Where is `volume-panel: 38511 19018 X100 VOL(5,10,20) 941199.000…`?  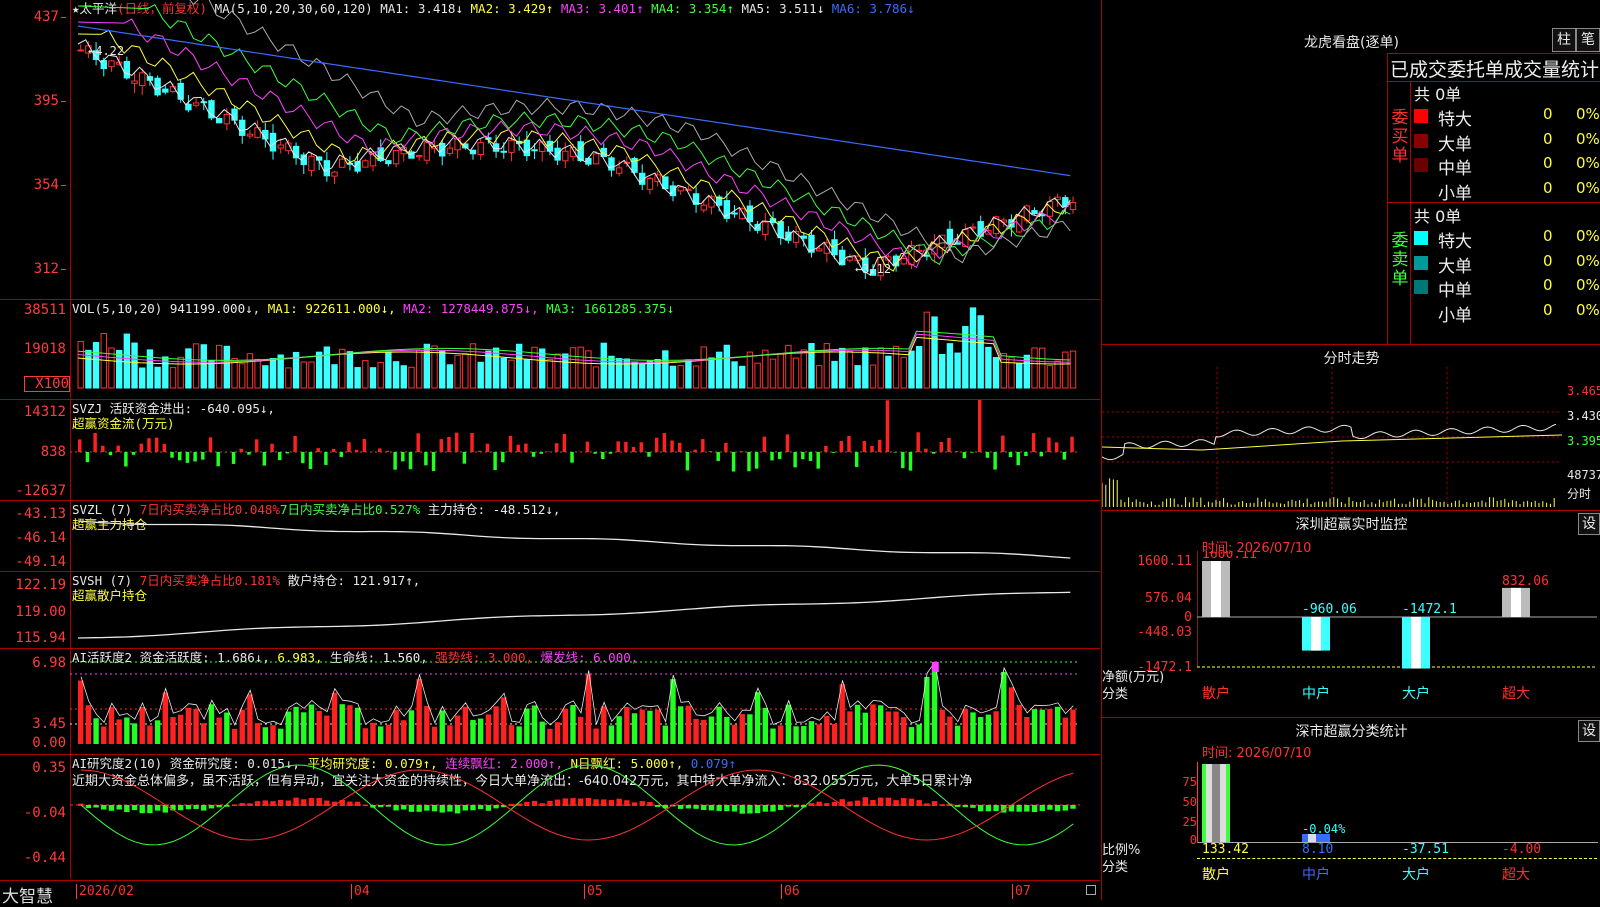 volume-panel: 38511 19018 X100 VOL(5,10,20) 941199.000… is located at coordinates (550, 350).